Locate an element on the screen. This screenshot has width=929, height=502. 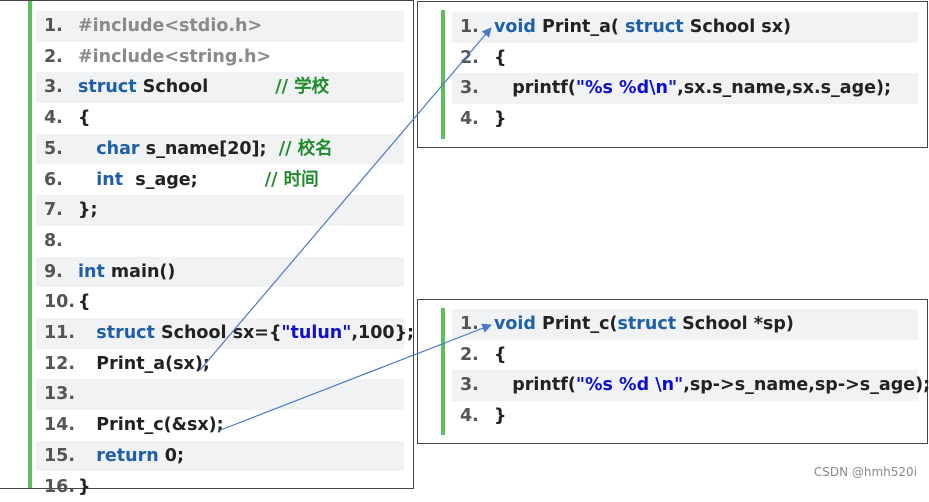
code-token: s_name[20]; is located at coordinates (209, 149).